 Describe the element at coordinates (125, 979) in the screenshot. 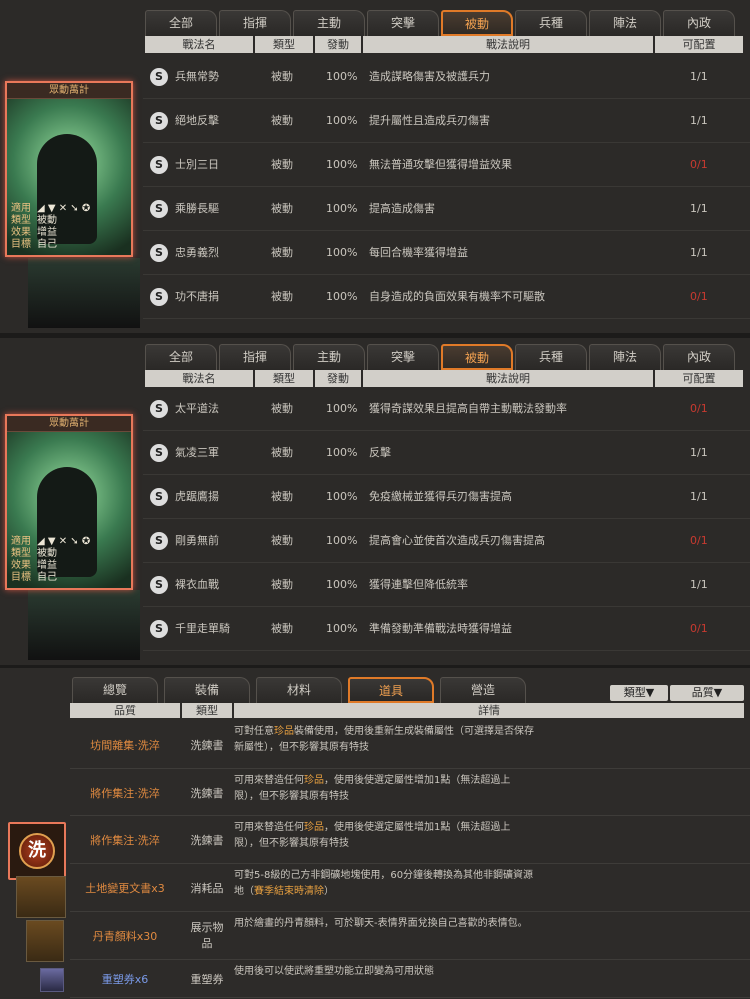

I see `item-name: 重塑券x6` at that location.